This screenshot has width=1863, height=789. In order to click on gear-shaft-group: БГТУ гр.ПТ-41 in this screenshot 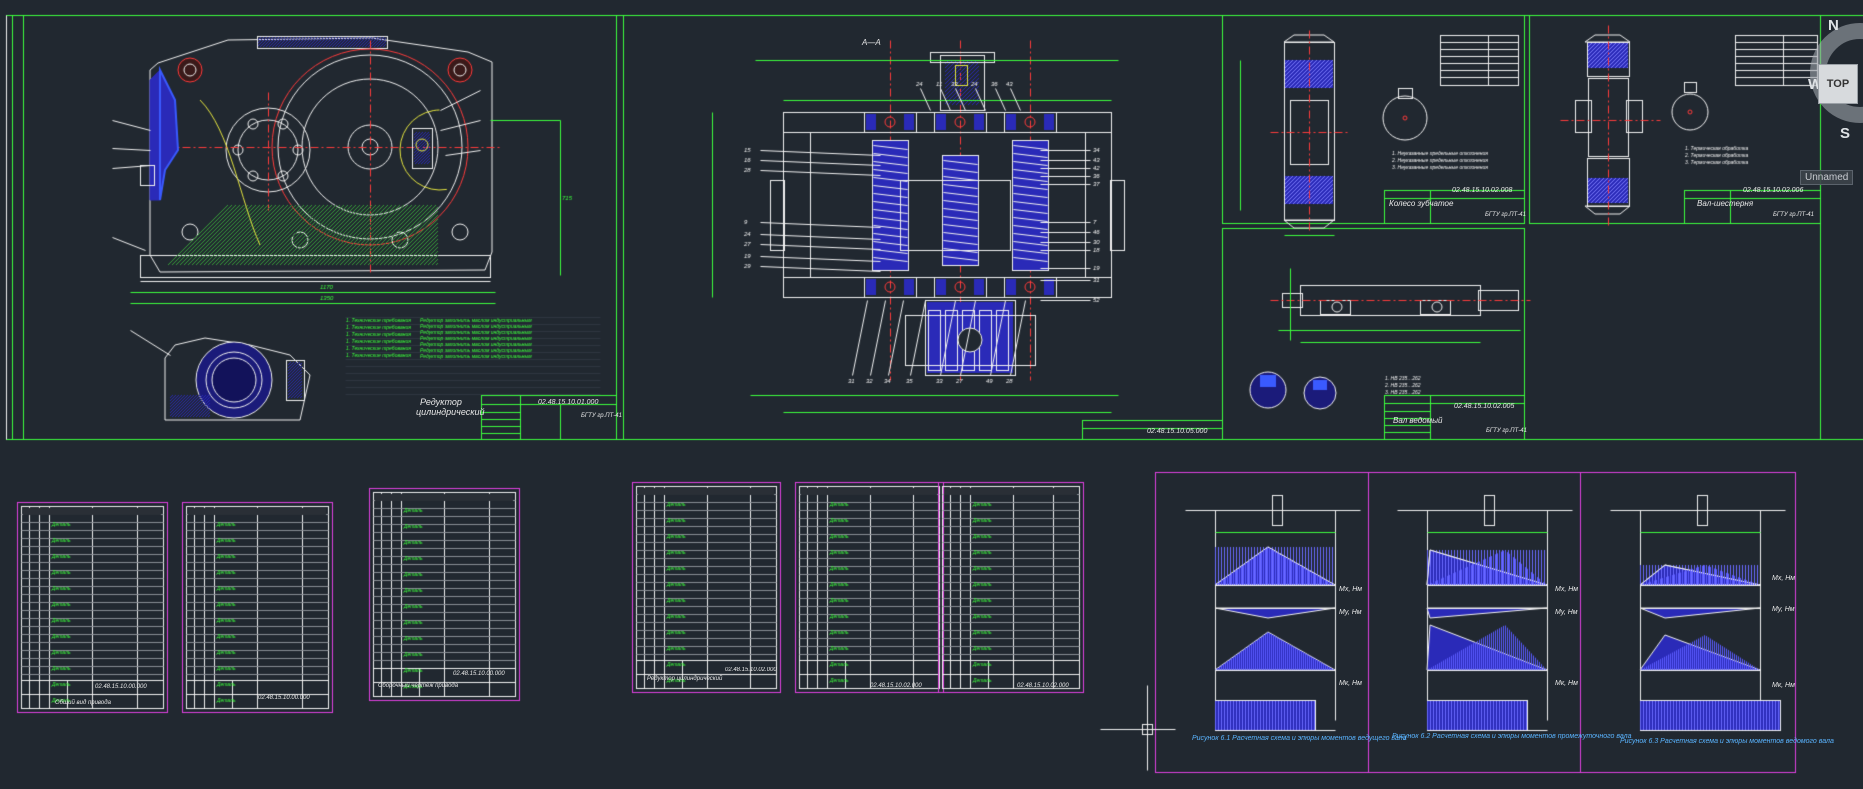, I will do `click(1793, 215)`.